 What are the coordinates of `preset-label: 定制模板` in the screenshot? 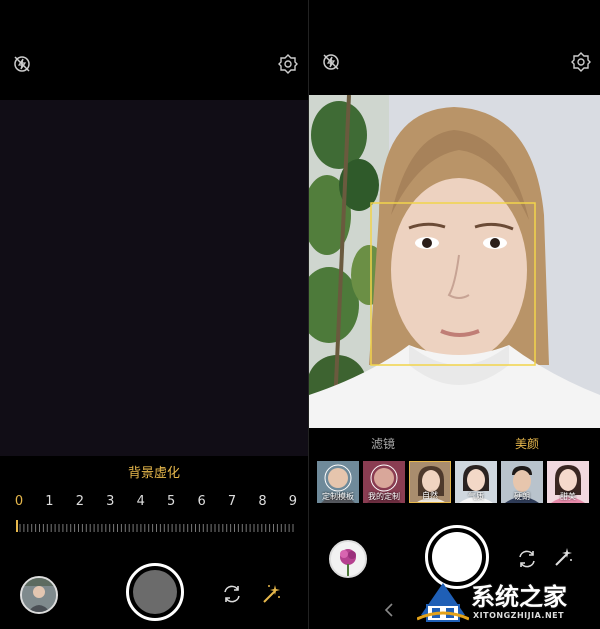 It's located at (338, 496).